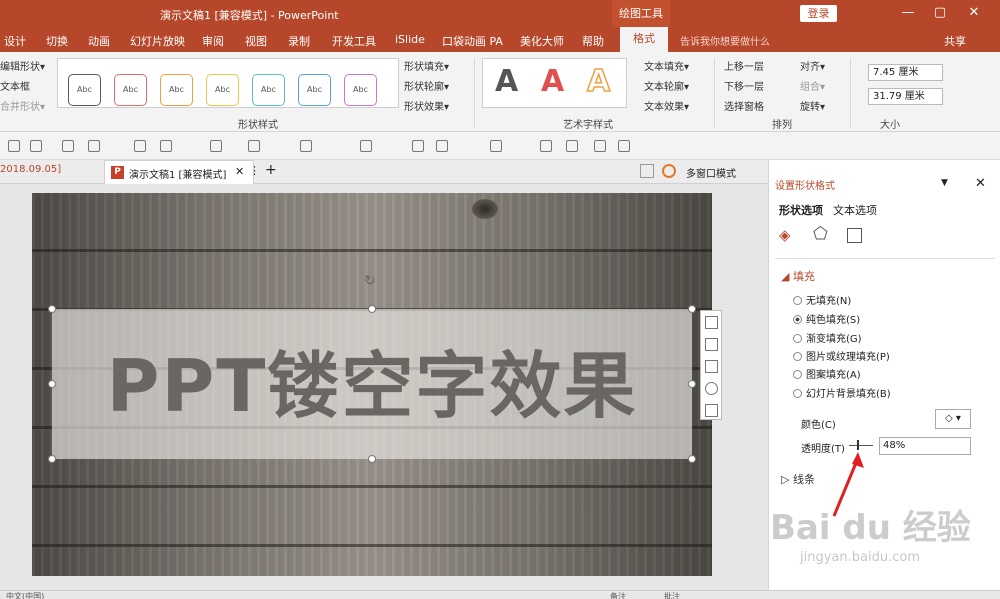  Describe the element at coordinates (672, 595) in the screenshot. I see `comments-button: 批注` at that location.